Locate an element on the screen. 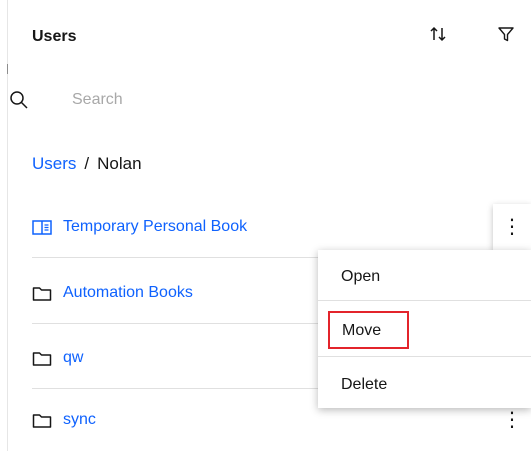  breadcrumb-current: Nolan is located at coordinates (119, 163).